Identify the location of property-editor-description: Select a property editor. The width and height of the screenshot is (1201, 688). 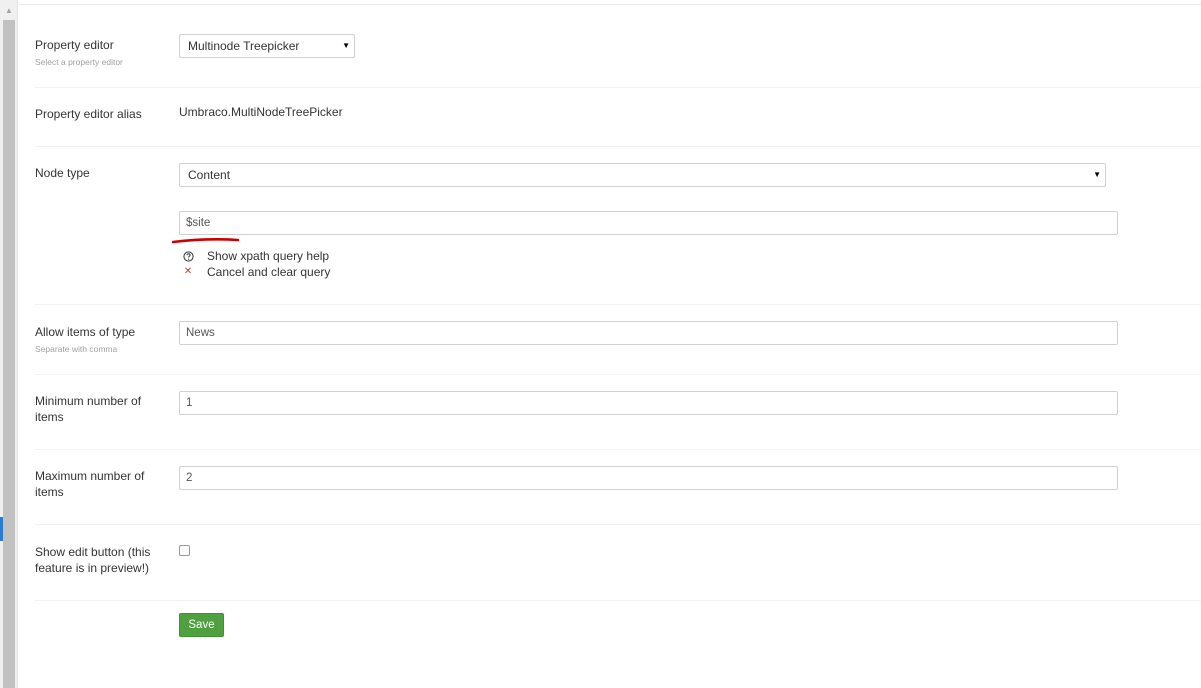
(79, 62).